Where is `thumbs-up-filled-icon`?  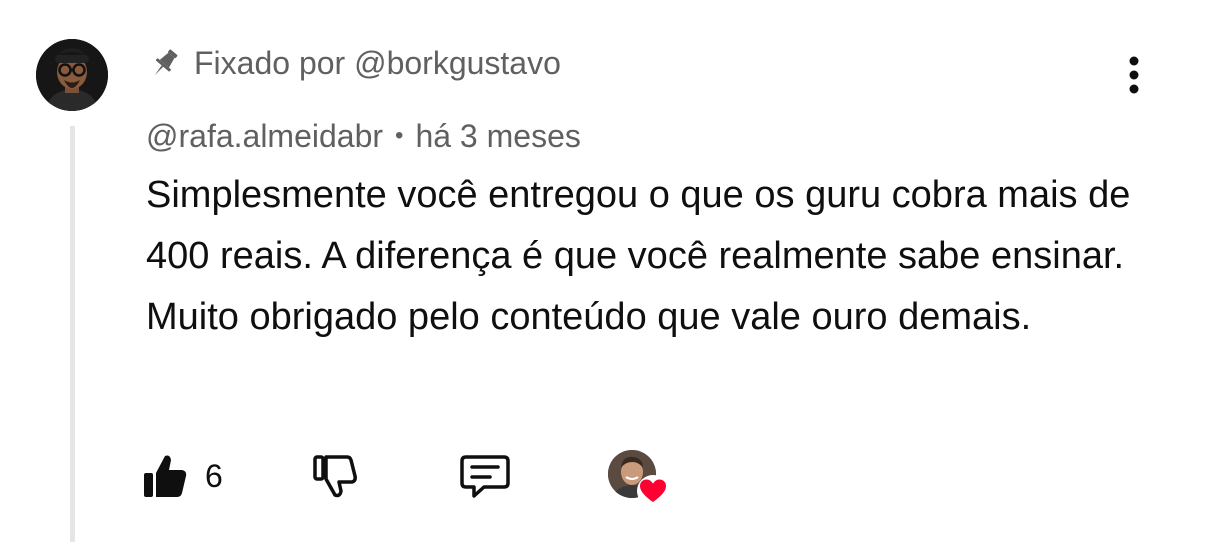
thumbs-up-filled-icon is located at coordinates (165, 476).